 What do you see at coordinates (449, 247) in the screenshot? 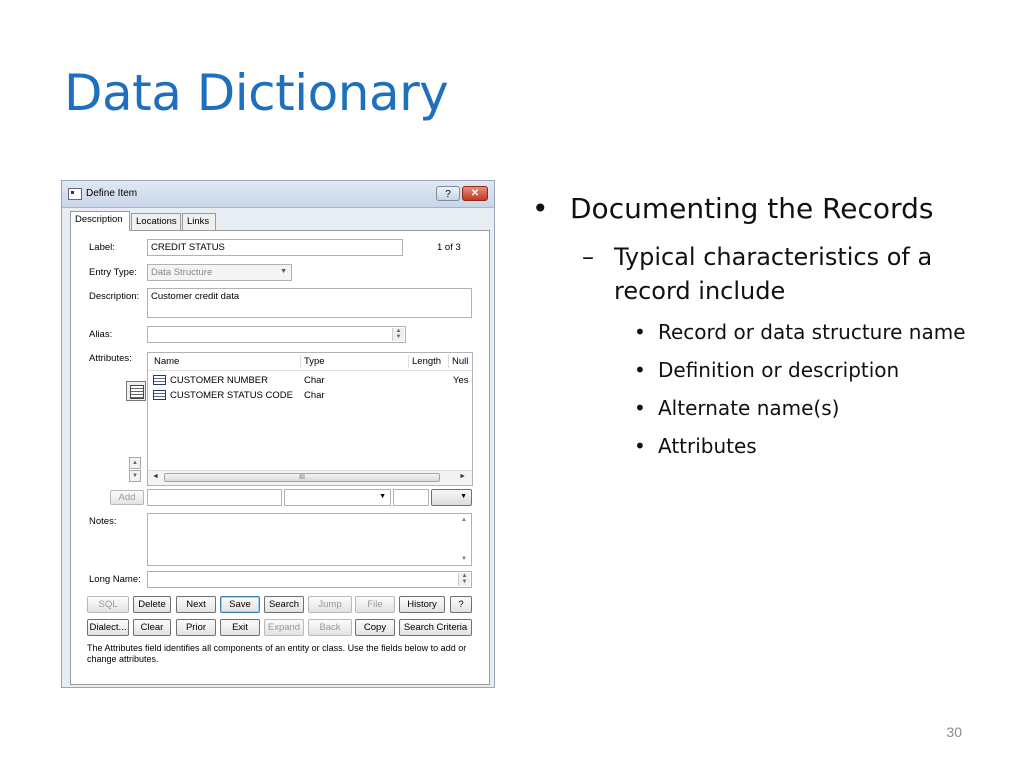
I see `record-counter: 1 of 3` at bounding box center [449, 247].